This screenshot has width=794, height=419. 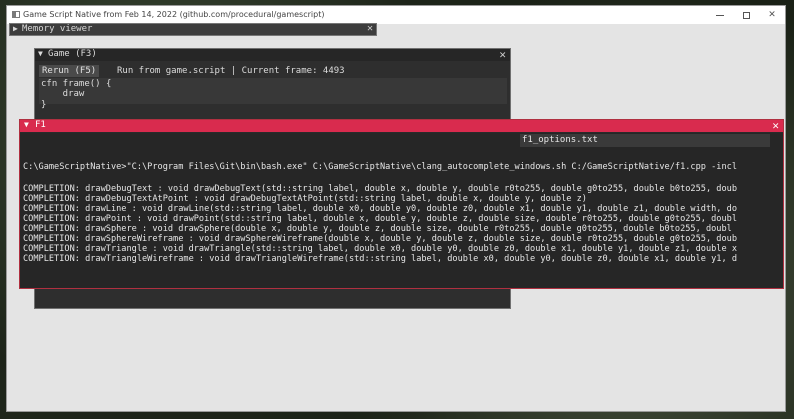 I want to click on app-icon, so click(x=16, y=14).